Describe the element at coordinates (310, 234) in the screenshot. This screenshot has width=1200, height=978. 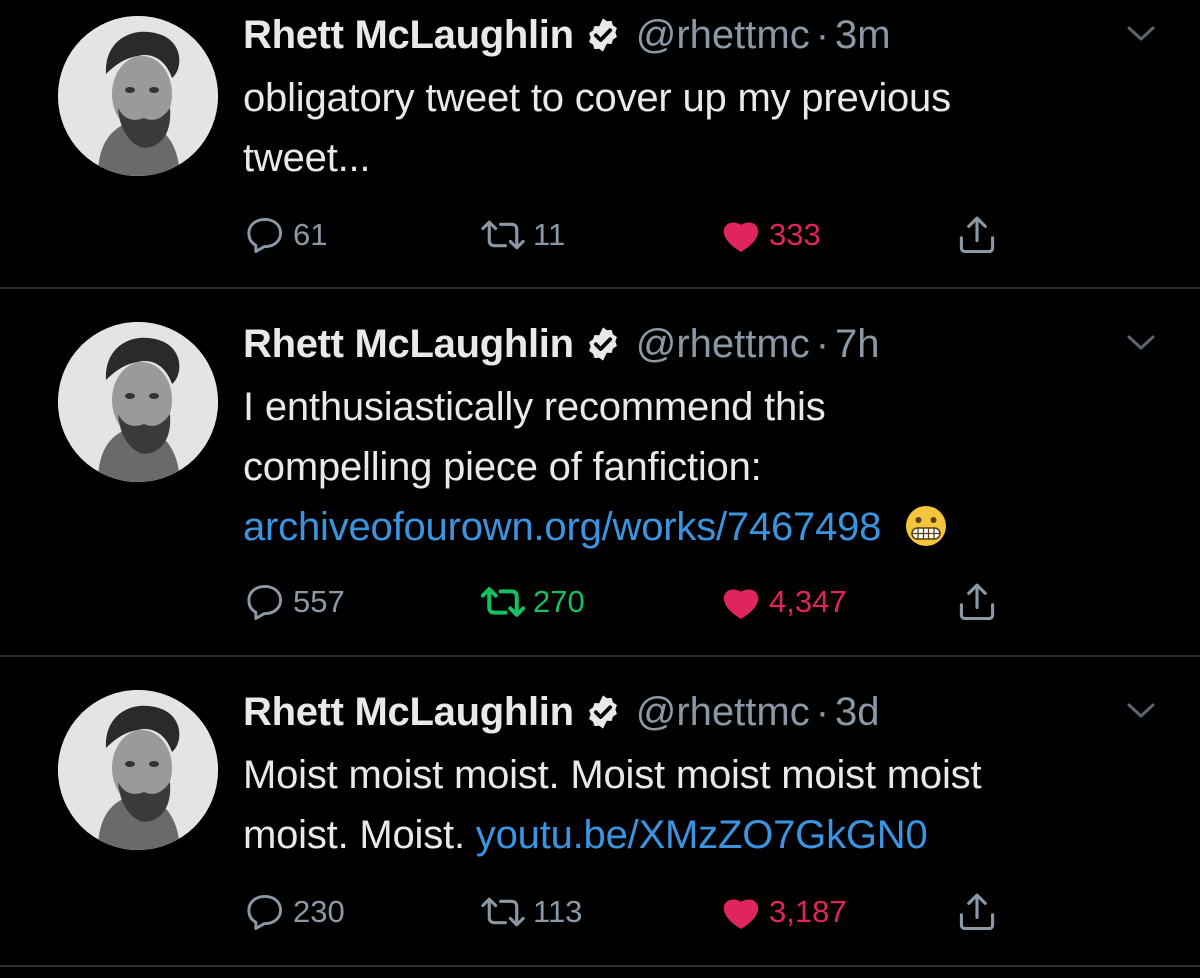
I see `reply-count: 61` at that location.